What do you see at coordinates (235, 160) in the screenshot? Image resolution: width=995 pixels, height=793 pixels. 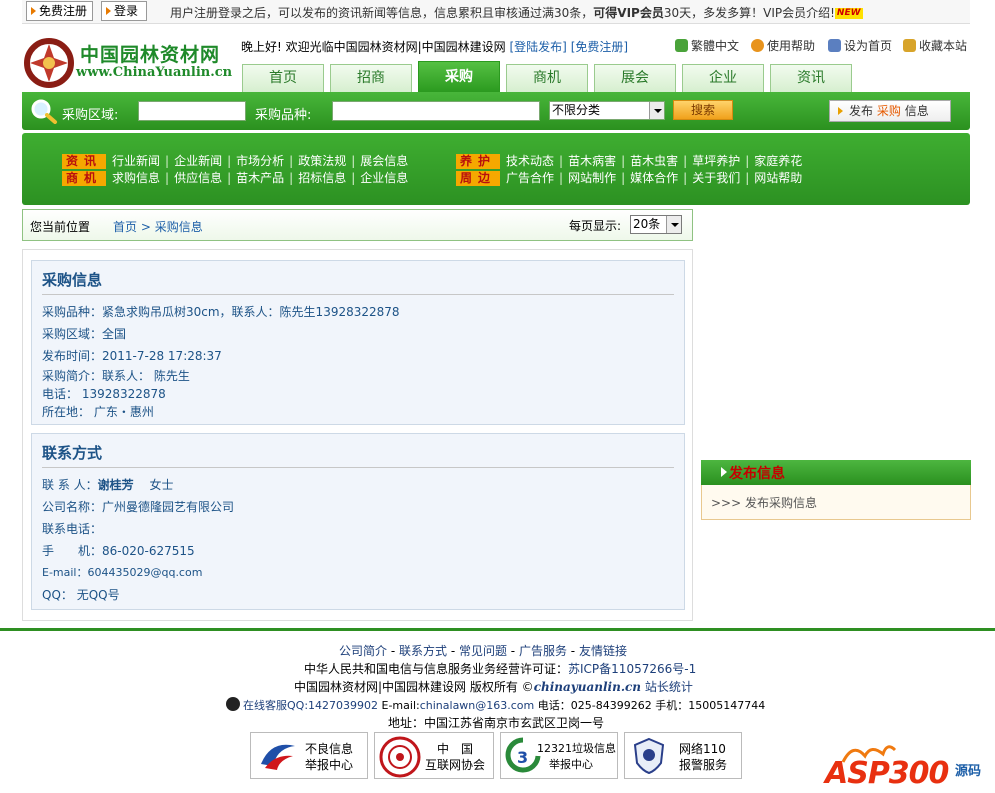 I see `nav-row-news: 资讯 行业新闻 | 企业新闻 | 市场分析 | 政策法规 | 展会信息` at bounding box center [235, 160].